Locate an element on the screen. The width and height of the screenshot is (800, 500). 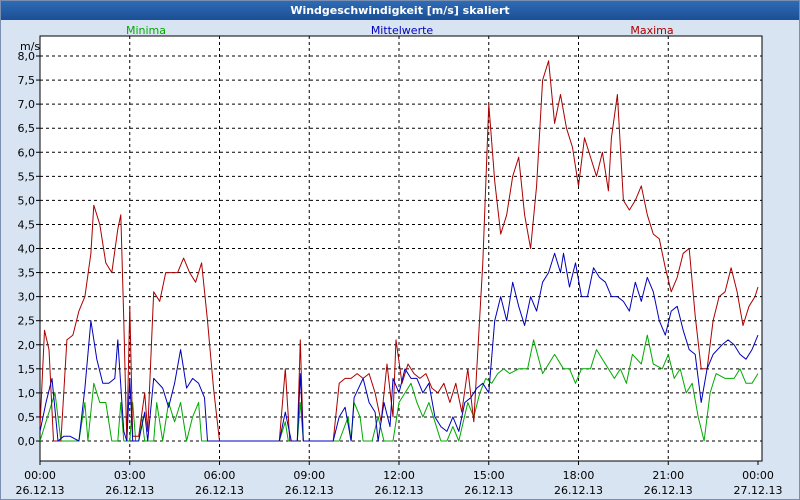
y-tick-label: 2,0 is located at coordinates (27, 345).